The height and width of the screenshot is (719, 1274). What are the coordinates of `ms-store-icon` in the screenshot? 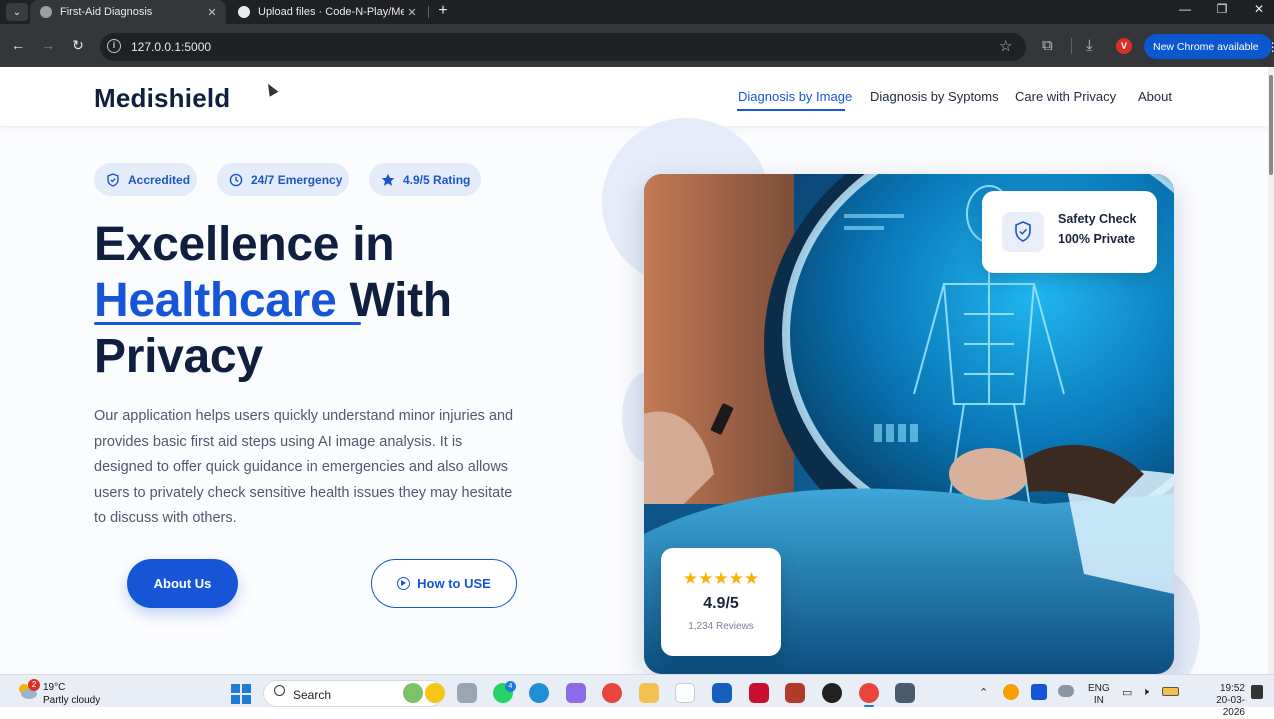 It's located at (685, 693).